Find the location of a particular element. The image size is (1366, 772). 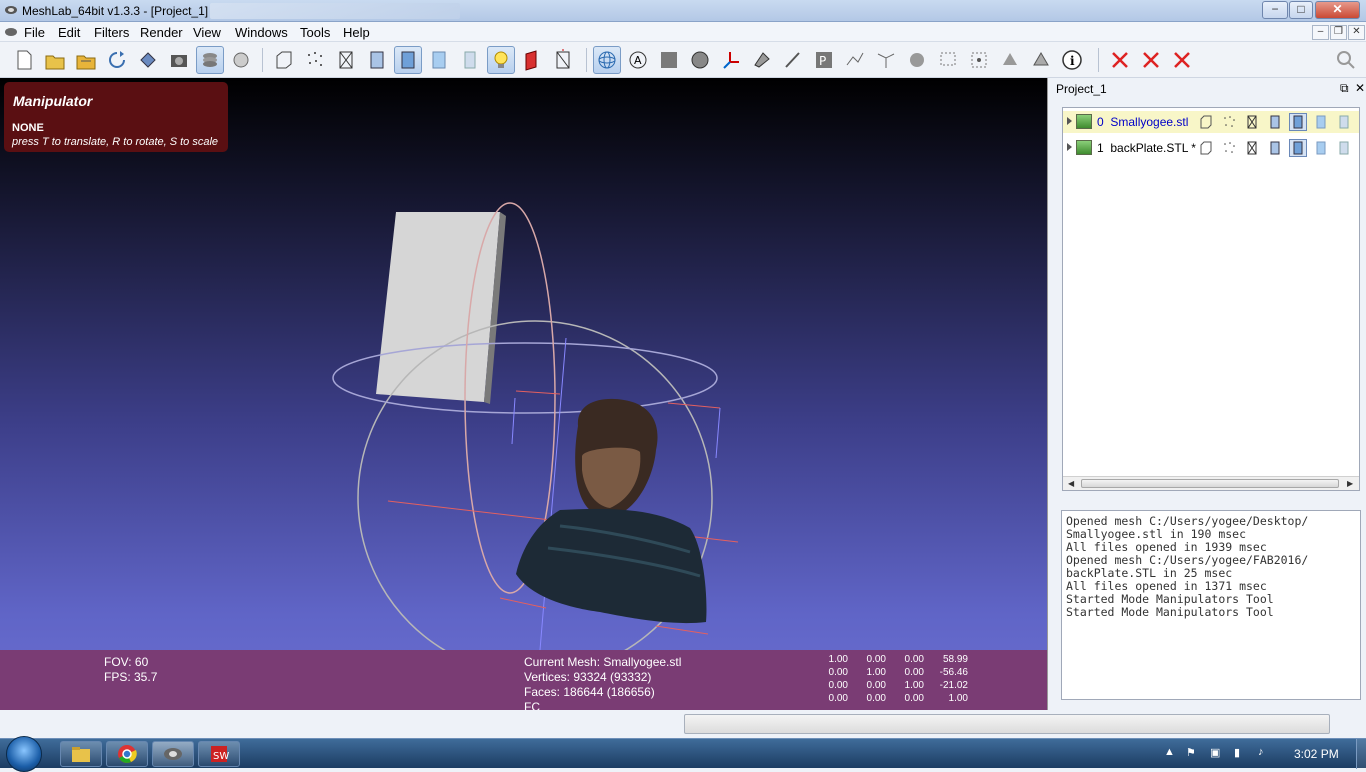

snapshot-icon is located at coordinates (179, 60).